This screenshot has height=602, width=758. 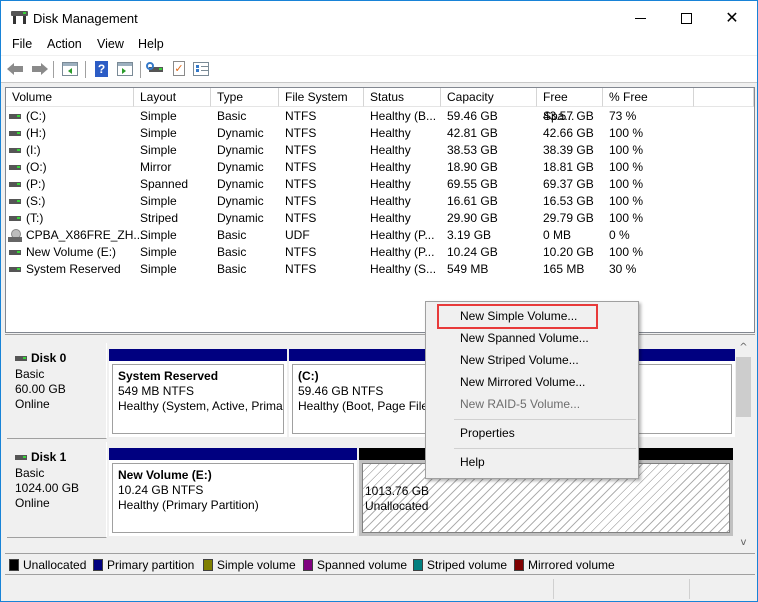 I want to click on show-hide-console-tree-button, so click(x=70, y=69).